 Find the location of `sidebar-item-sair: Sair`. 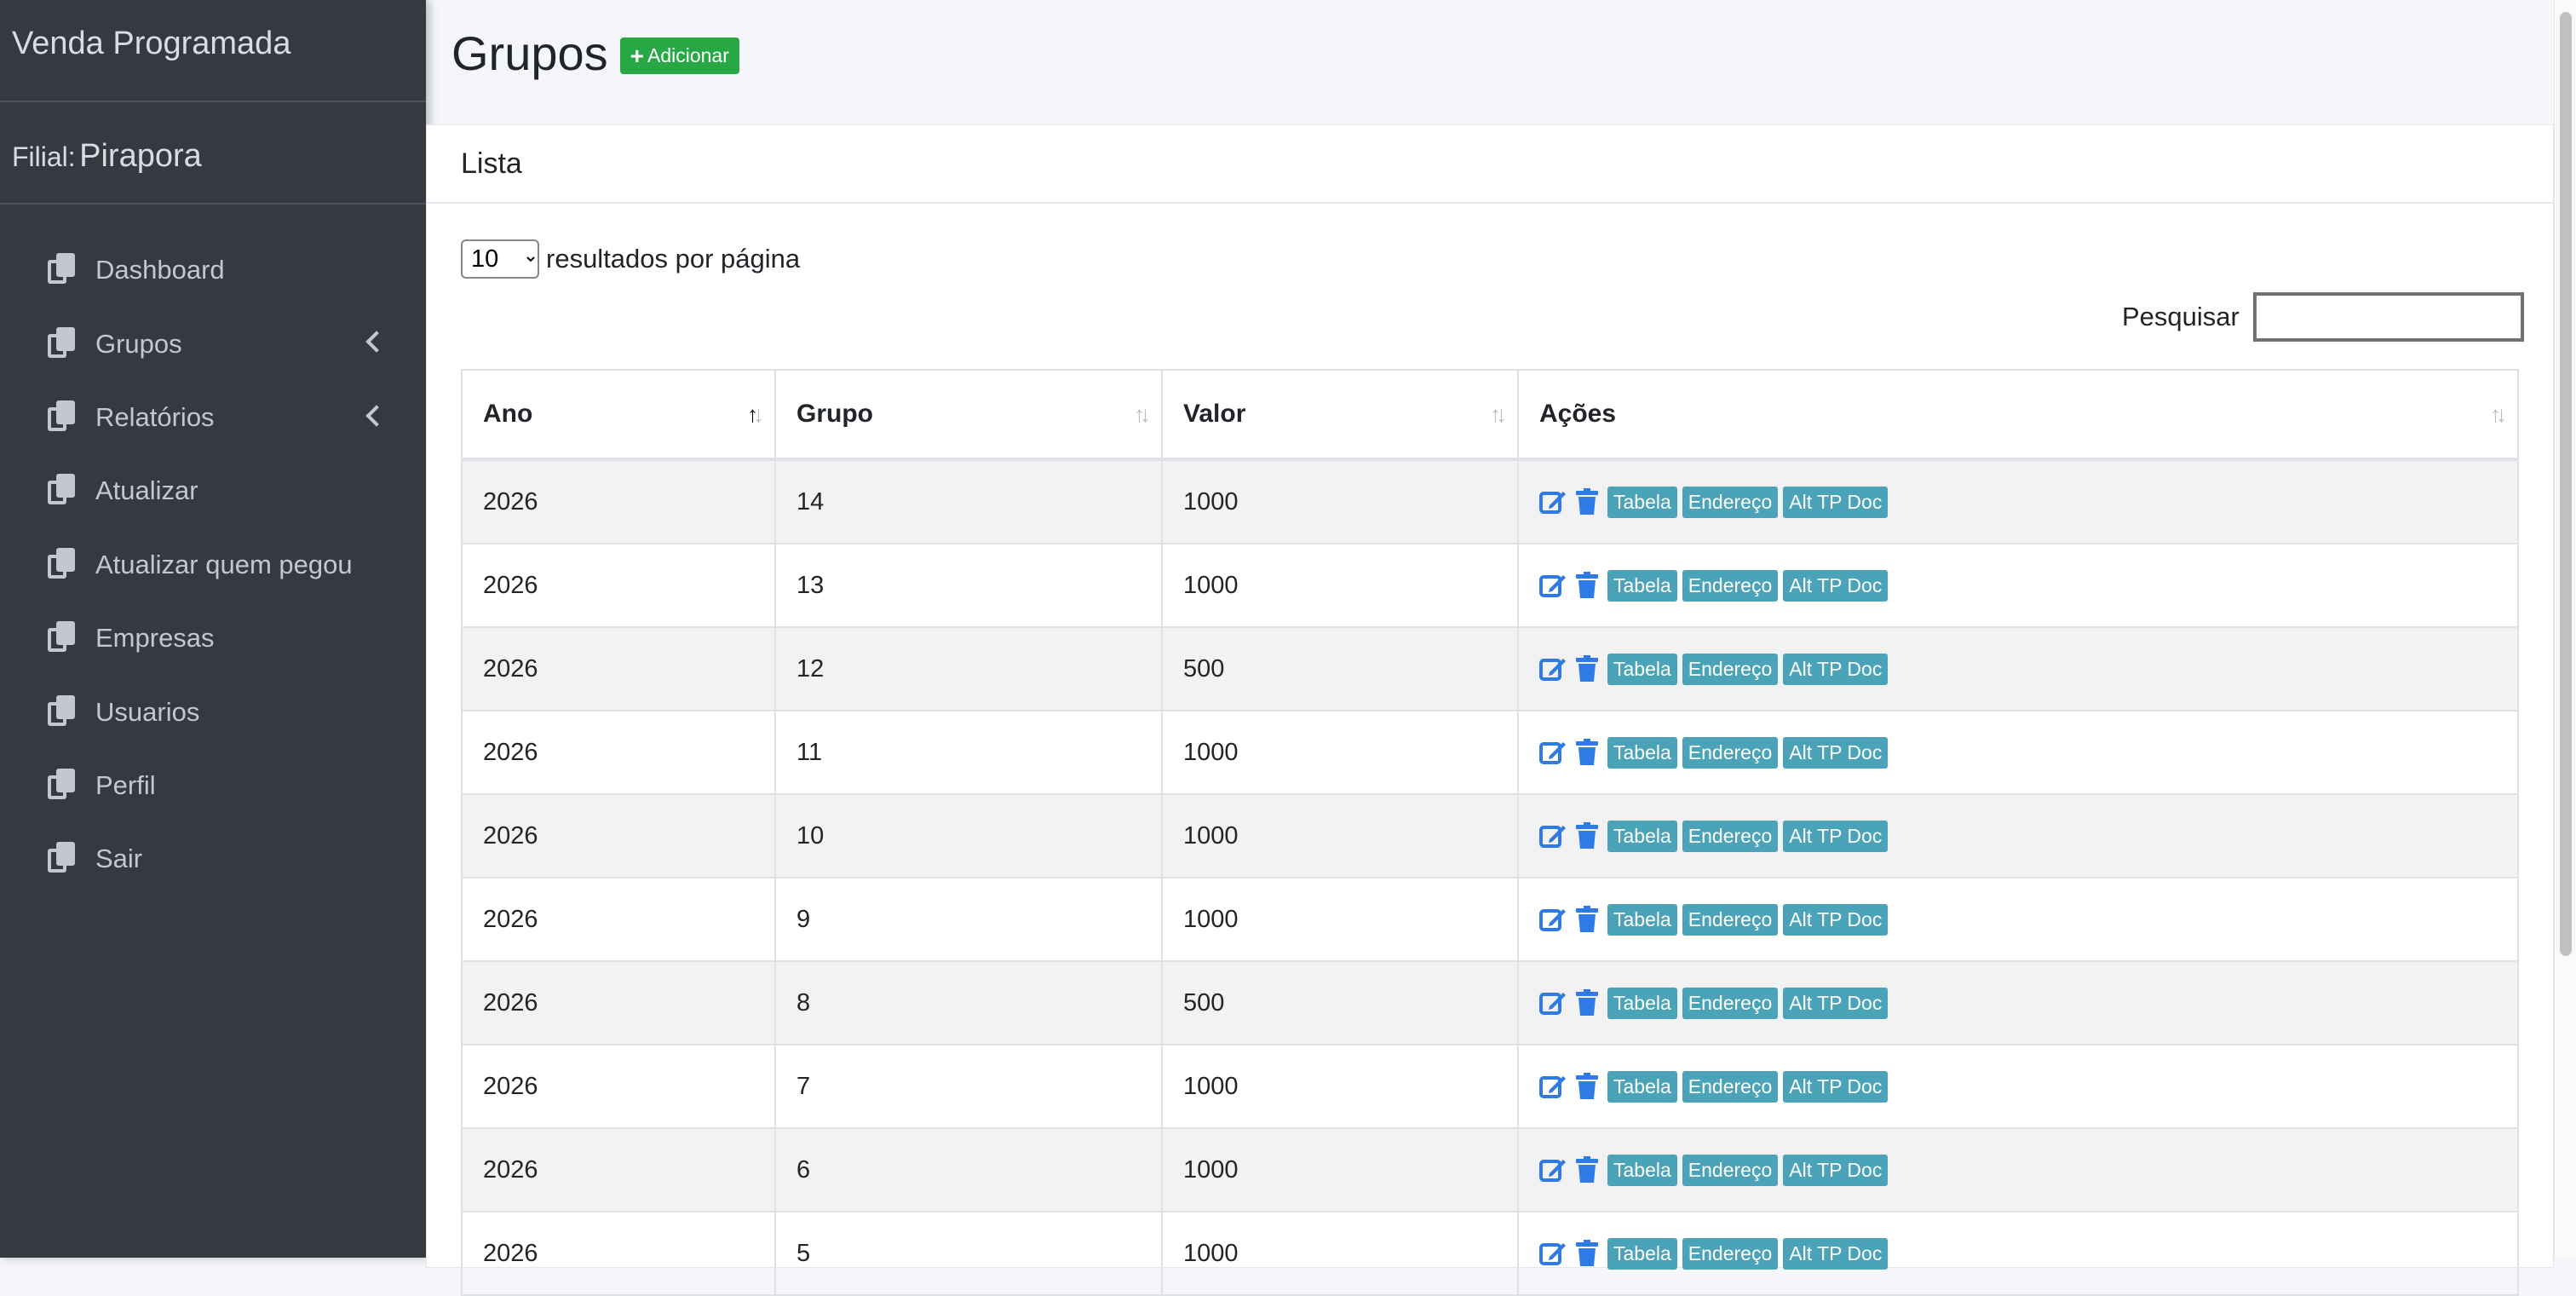

sidebar-item-sair: Sair is located at coordinates (213, 859).